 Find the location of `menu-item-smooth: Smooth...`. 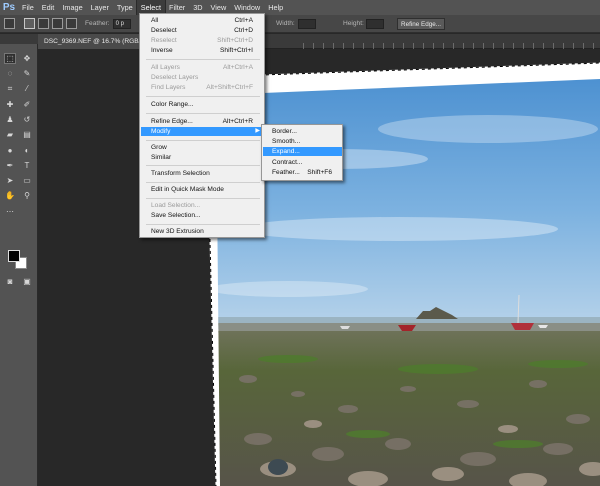

menu-item-smooth: Smooth... is located at coordinates (302, 141).